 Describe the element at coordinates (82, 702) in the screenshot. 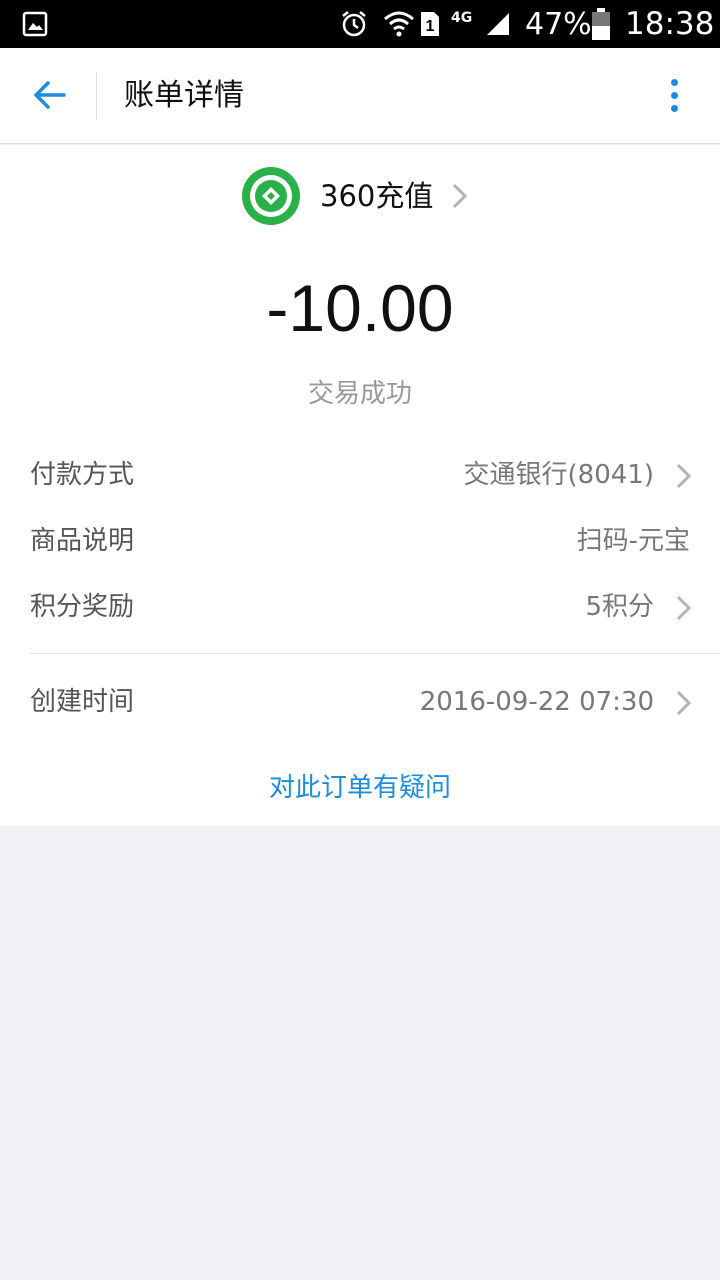

I see `created-time-label: 创建时间` at that location.